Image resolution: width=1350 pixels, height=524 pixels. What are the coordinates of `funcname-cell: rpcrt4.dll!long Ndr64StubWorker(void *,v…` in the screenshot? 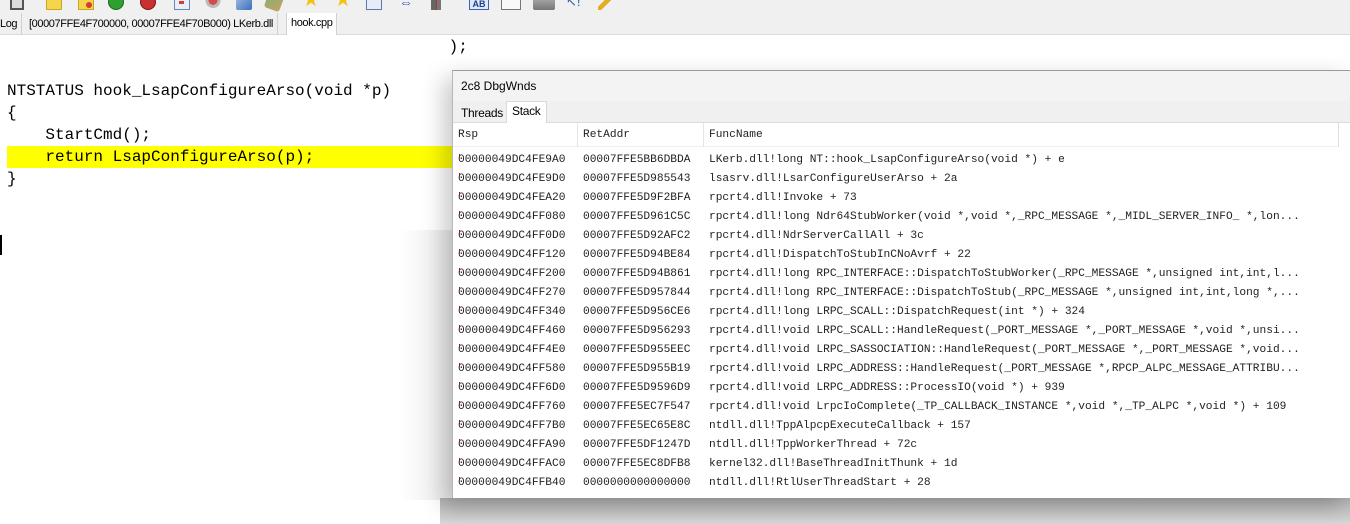 It's located at (1004, 217).